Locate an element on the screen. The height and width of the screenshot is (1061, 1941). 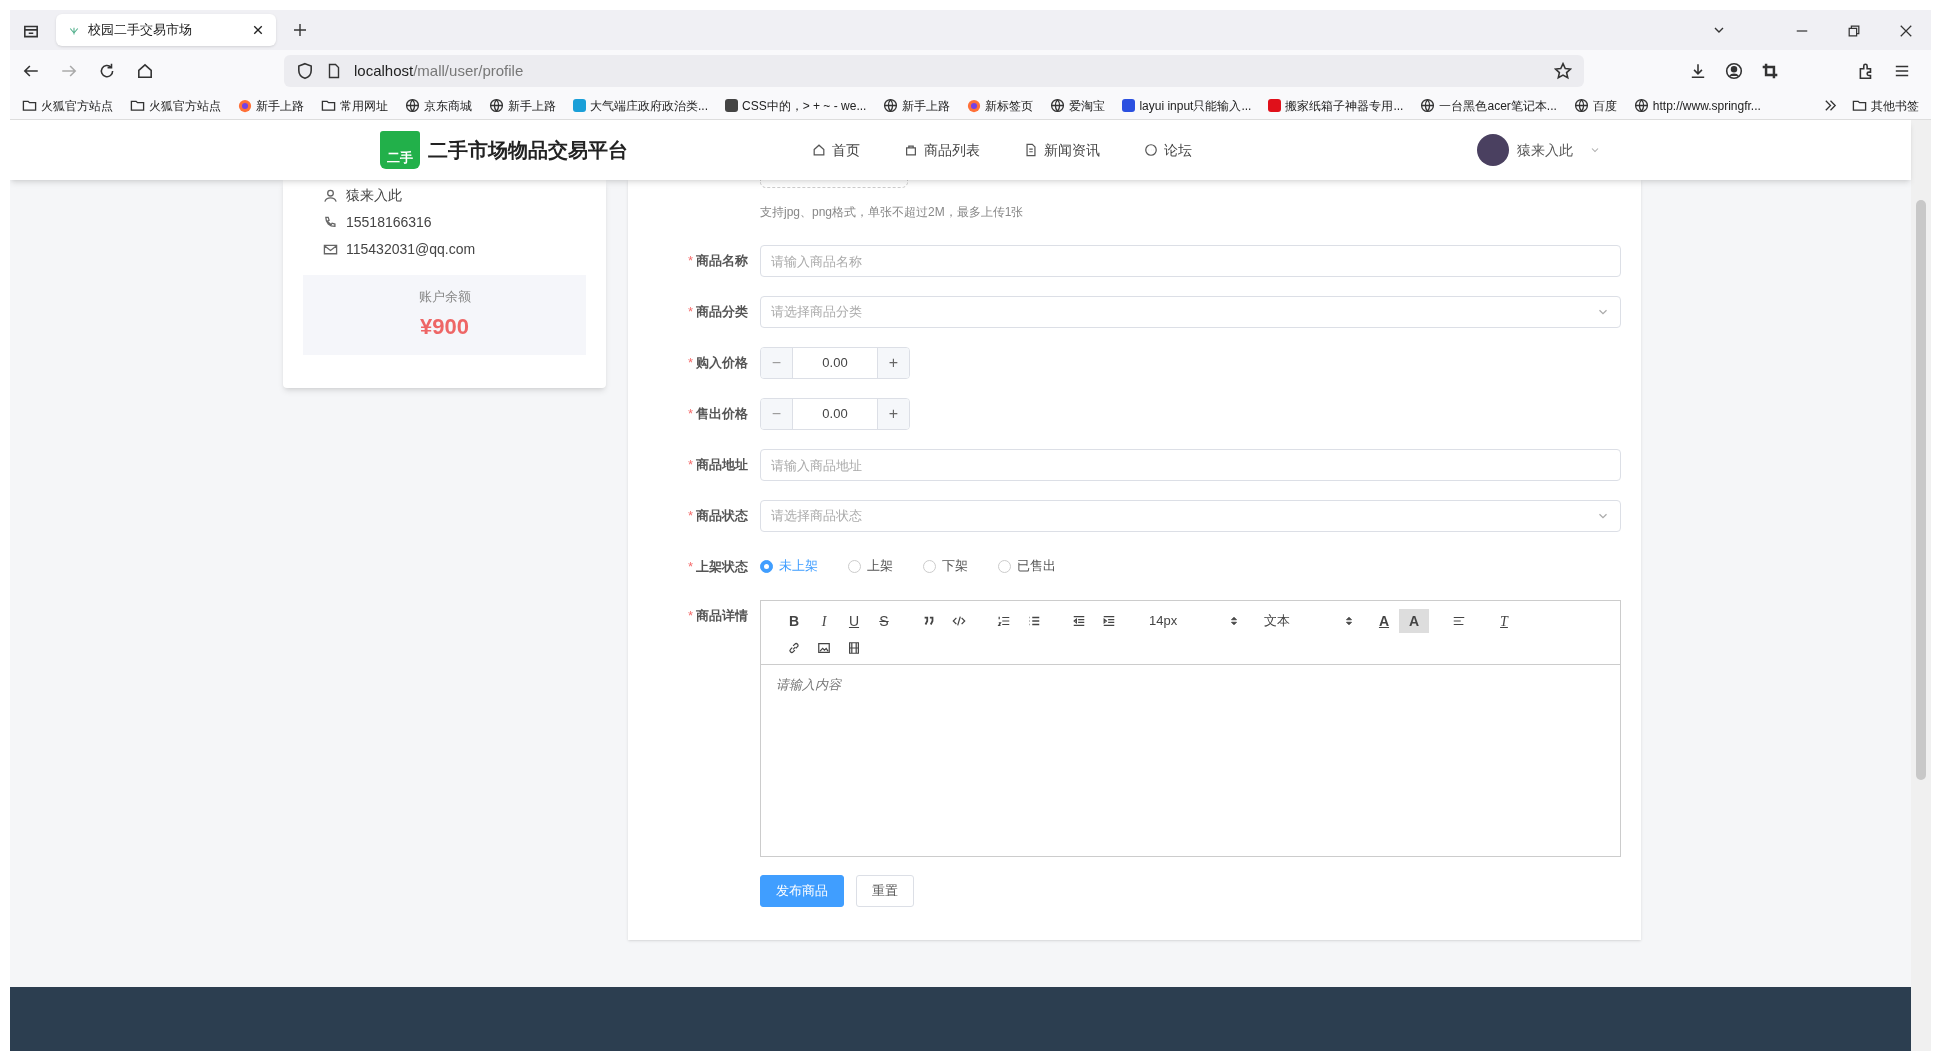
font-picker: 文本 is located at coordinates (1309, 621).